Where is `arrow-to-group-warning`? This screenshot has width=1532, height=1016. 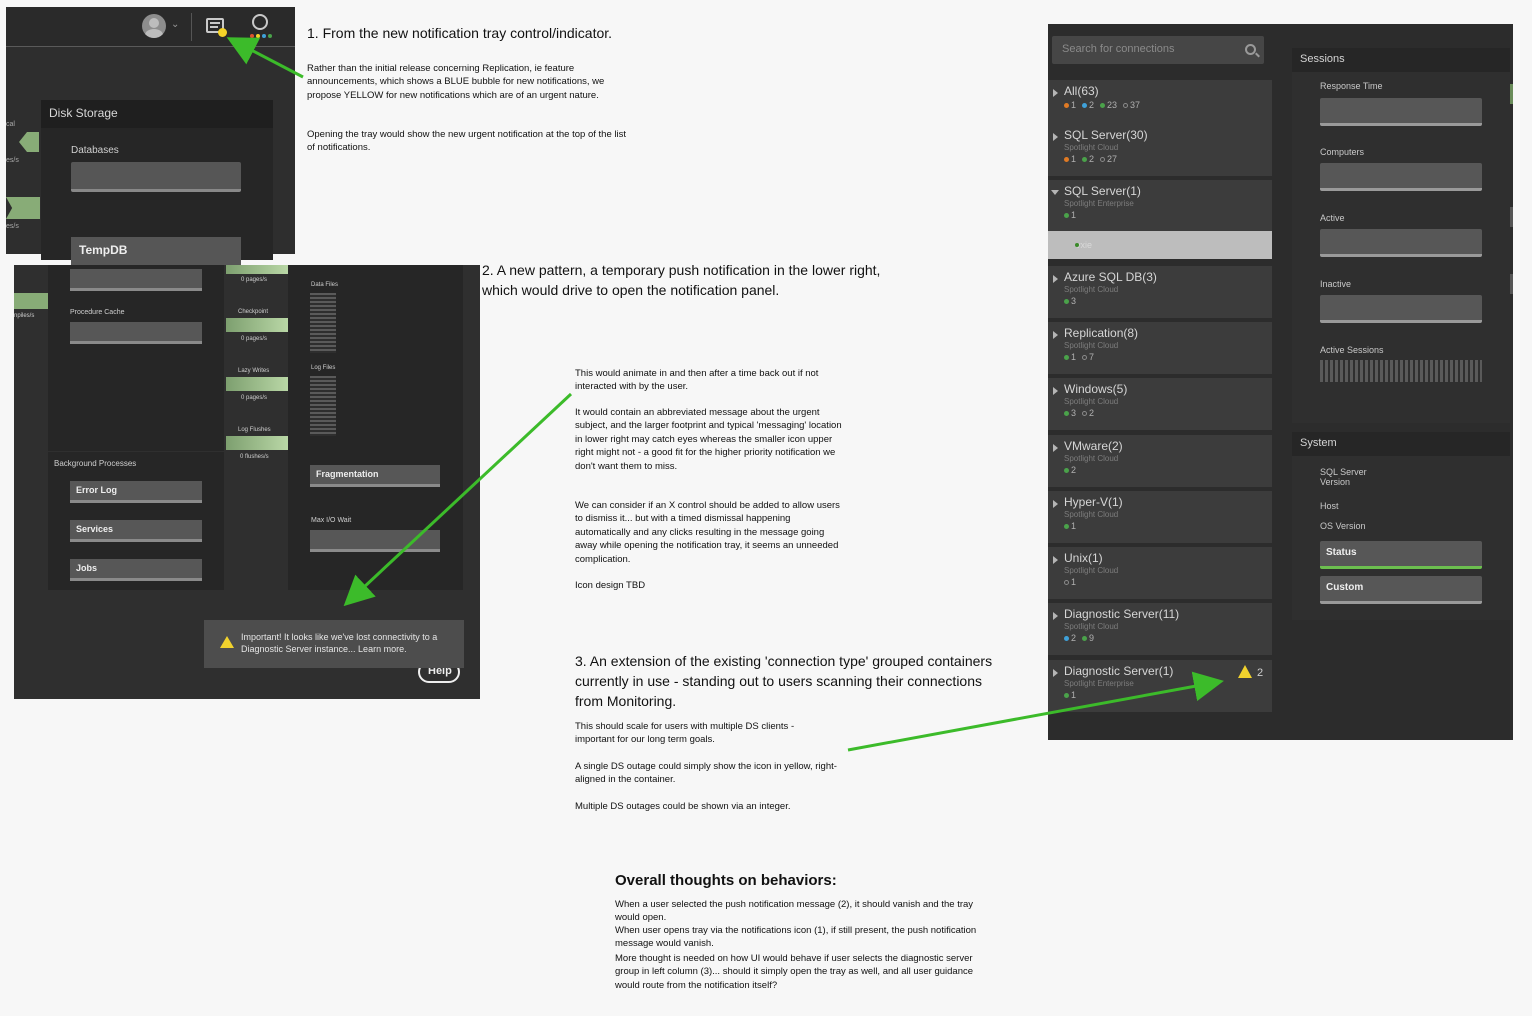 arrow-to-group-warning is located at coordinates (1035, 711).